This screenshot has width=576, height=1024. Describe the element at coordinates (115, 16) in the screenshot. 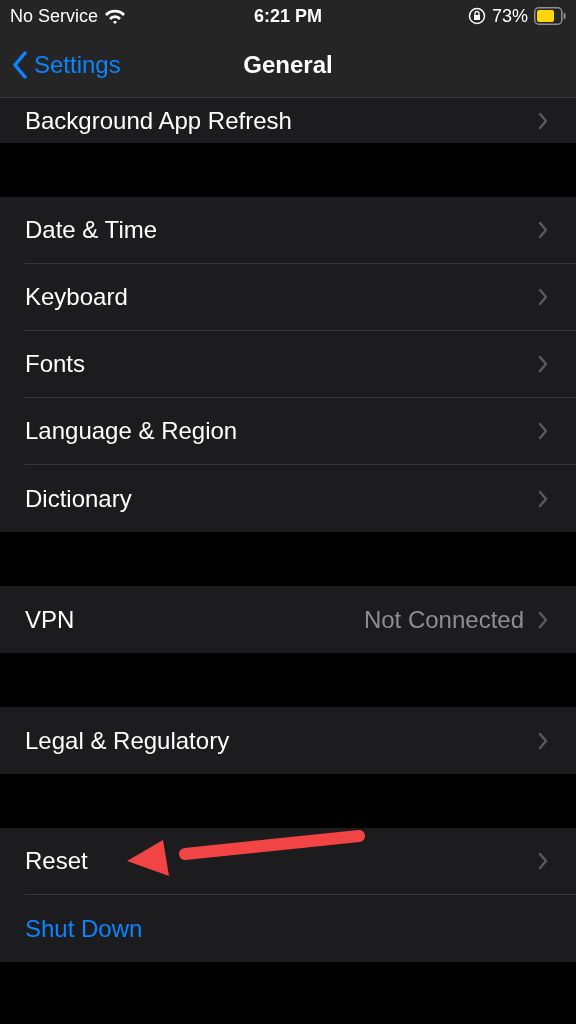

I see `wifi-icon` at that location.